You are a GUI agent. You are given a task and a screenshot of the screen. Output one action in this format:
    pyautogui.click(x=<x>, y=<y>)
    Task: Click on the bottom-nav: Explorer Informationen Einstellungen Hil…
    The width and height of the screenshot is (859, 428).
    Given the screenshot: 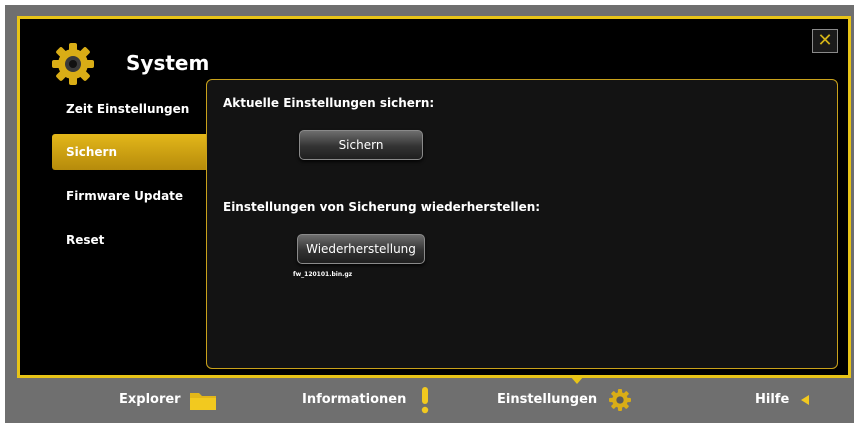 What is the action you would take?
    pyautogui.click(x=429, y=399)
    